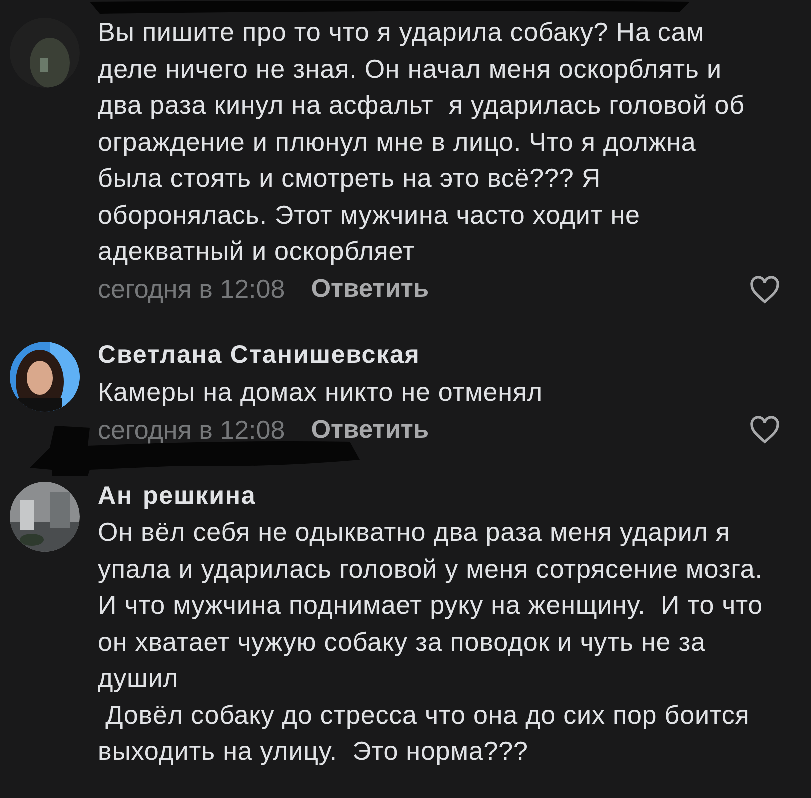 This screenshot has width=811, height=798. What do you see at coordinates (199, 496) in the screenshot?
I see `author-name: решкина` at bounding box center [199, 496].